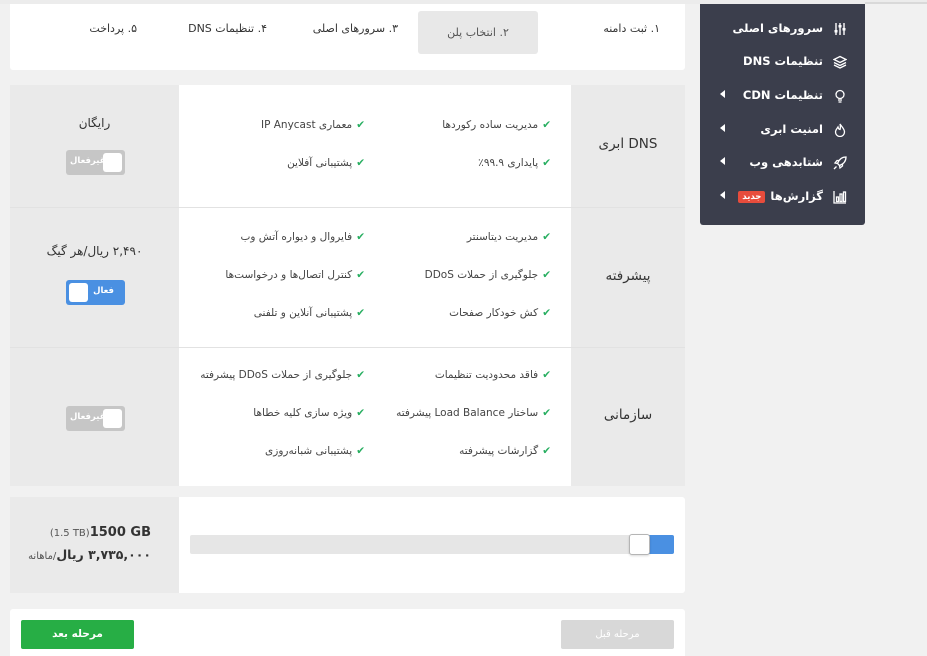 The image size is (927, 656). I want to click on plan-feature: ✔ویژه سازی کلیه خطاها, so click(309, 413).